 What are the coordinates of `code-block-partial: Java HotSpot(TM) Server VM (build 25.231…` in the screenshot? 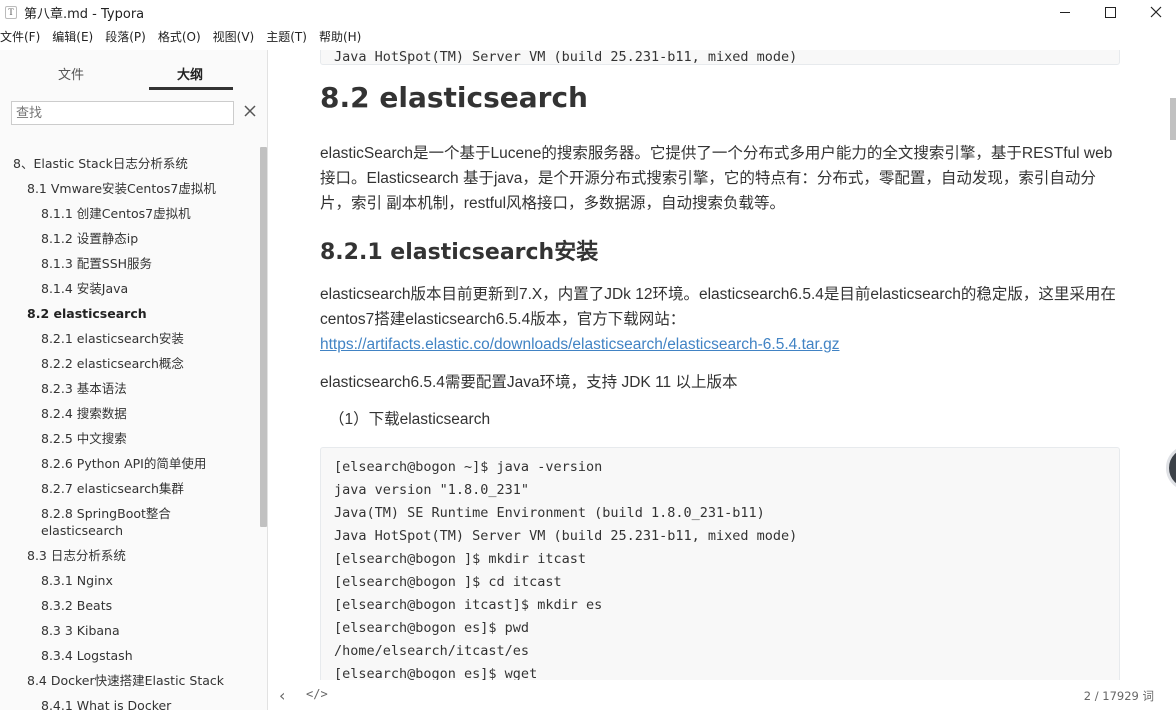 It's located at (720, 57).